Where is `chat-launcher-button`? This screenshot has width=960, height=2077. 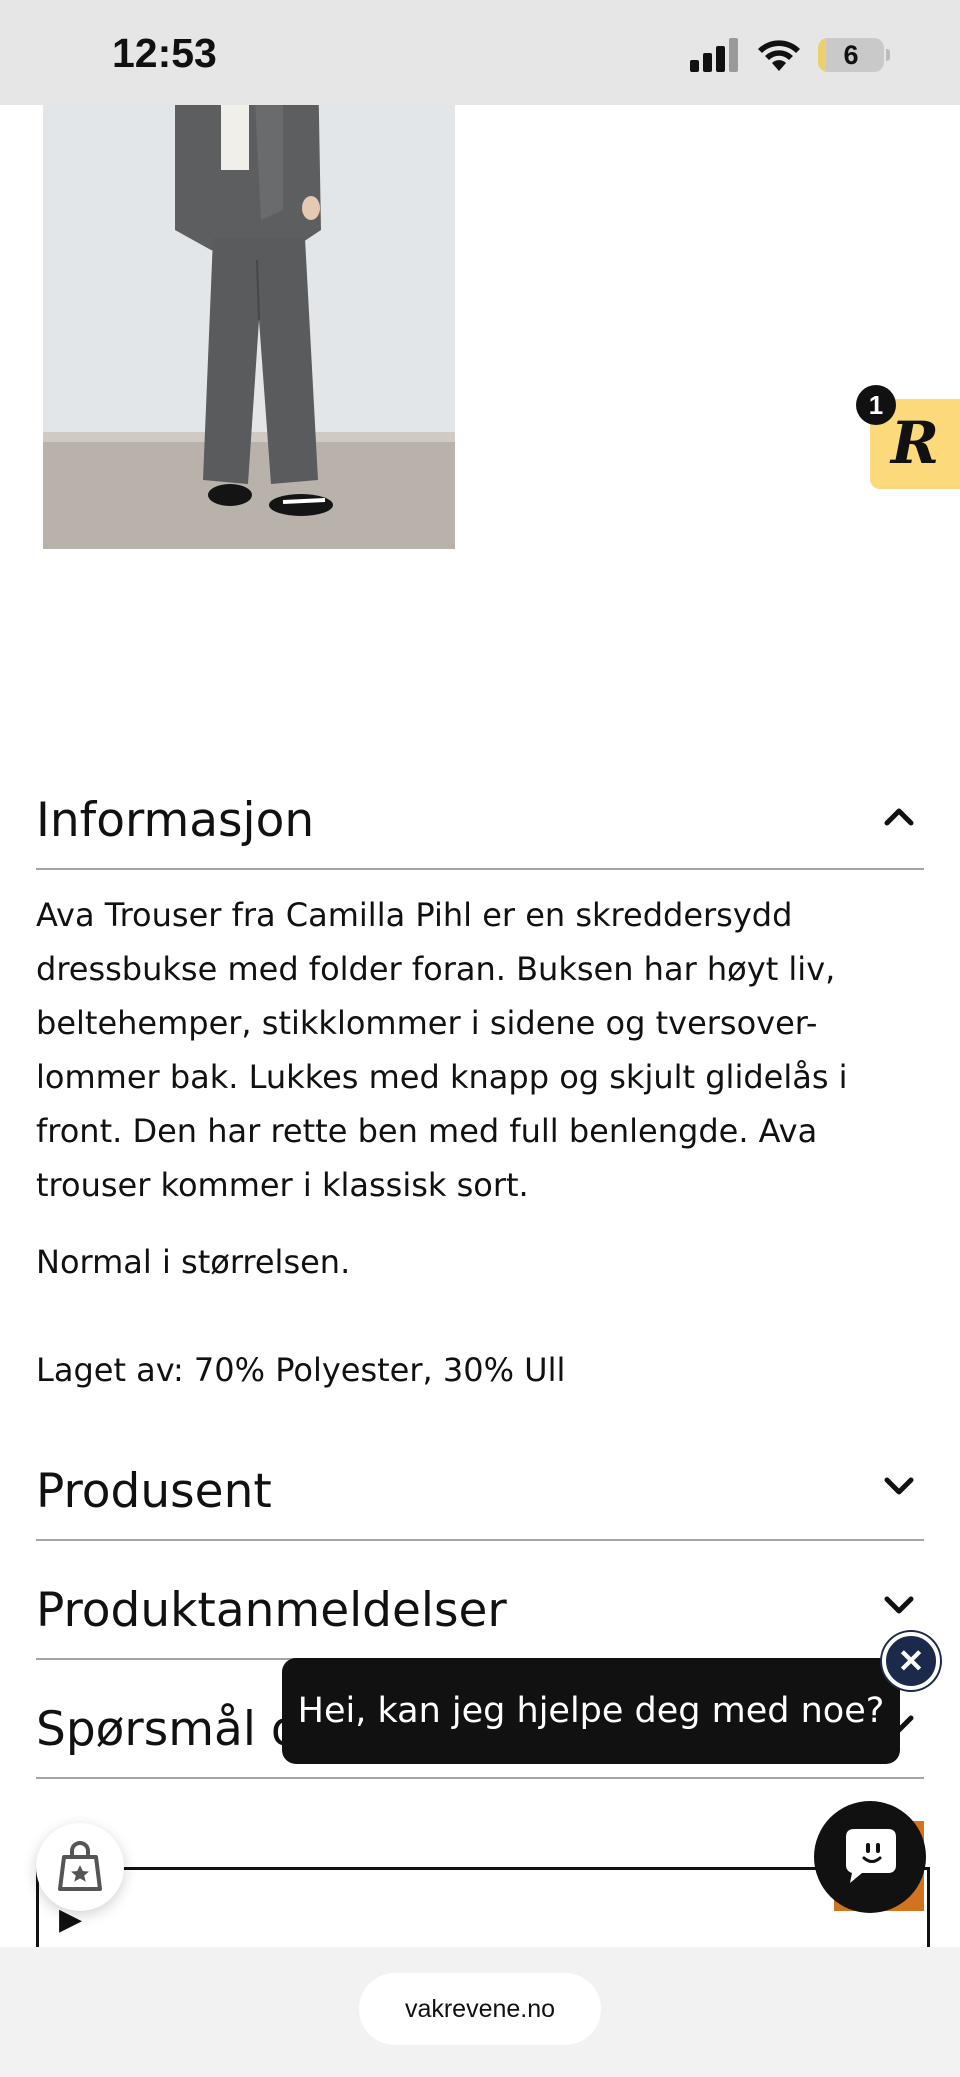 chat-launcher-button is located at coordinates (870, 1857).